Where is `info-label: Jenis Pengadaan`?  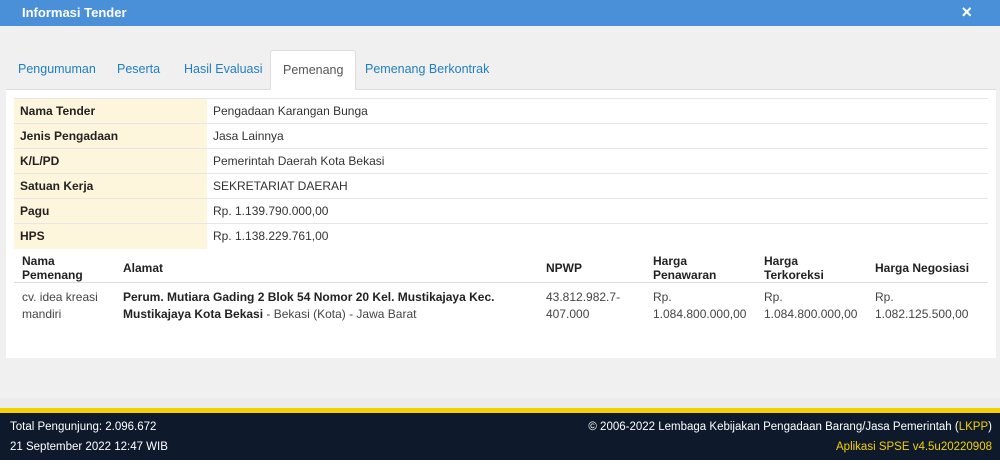
info-label: Jenis Pengadaan is located at coordinates (110, 136).